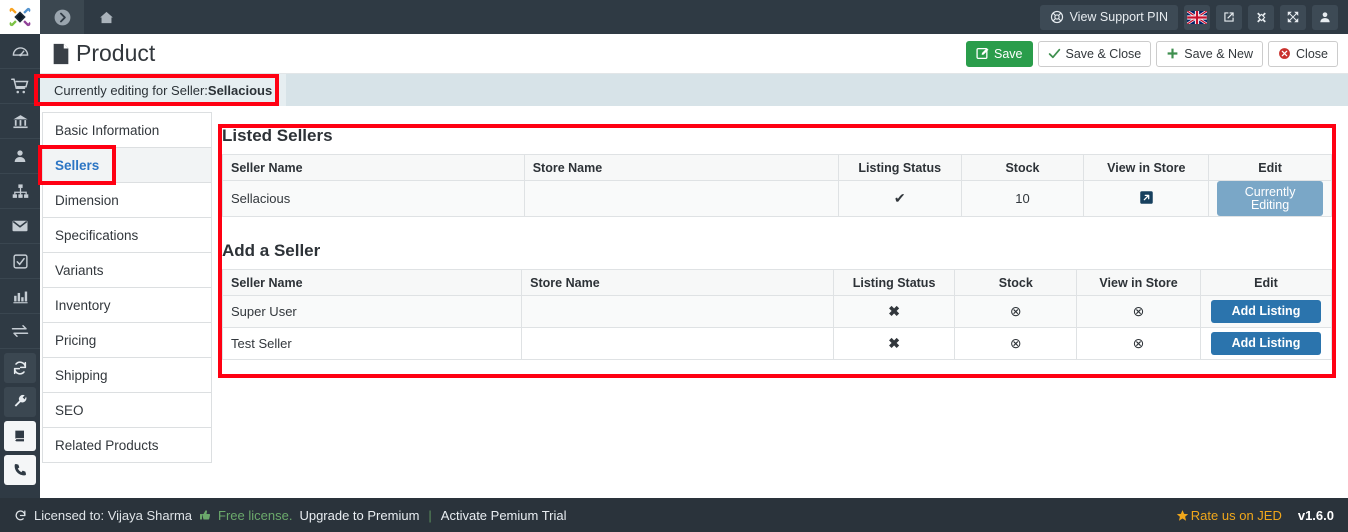 The image size is (1348, 532). What do you see at coordinates (1022, 167) in the screenshot?
I see `column-header-stock: Stock` at bounding box center [1022, 167].